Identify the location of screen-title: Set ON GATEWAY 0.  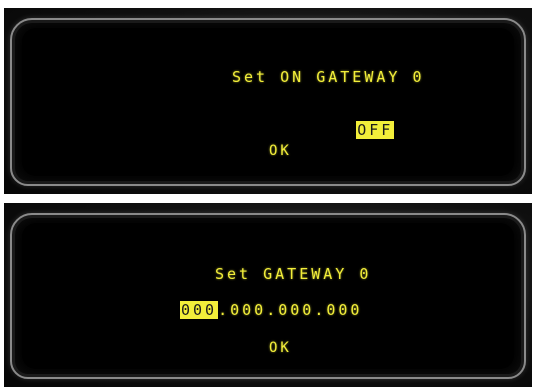
(328, 77).